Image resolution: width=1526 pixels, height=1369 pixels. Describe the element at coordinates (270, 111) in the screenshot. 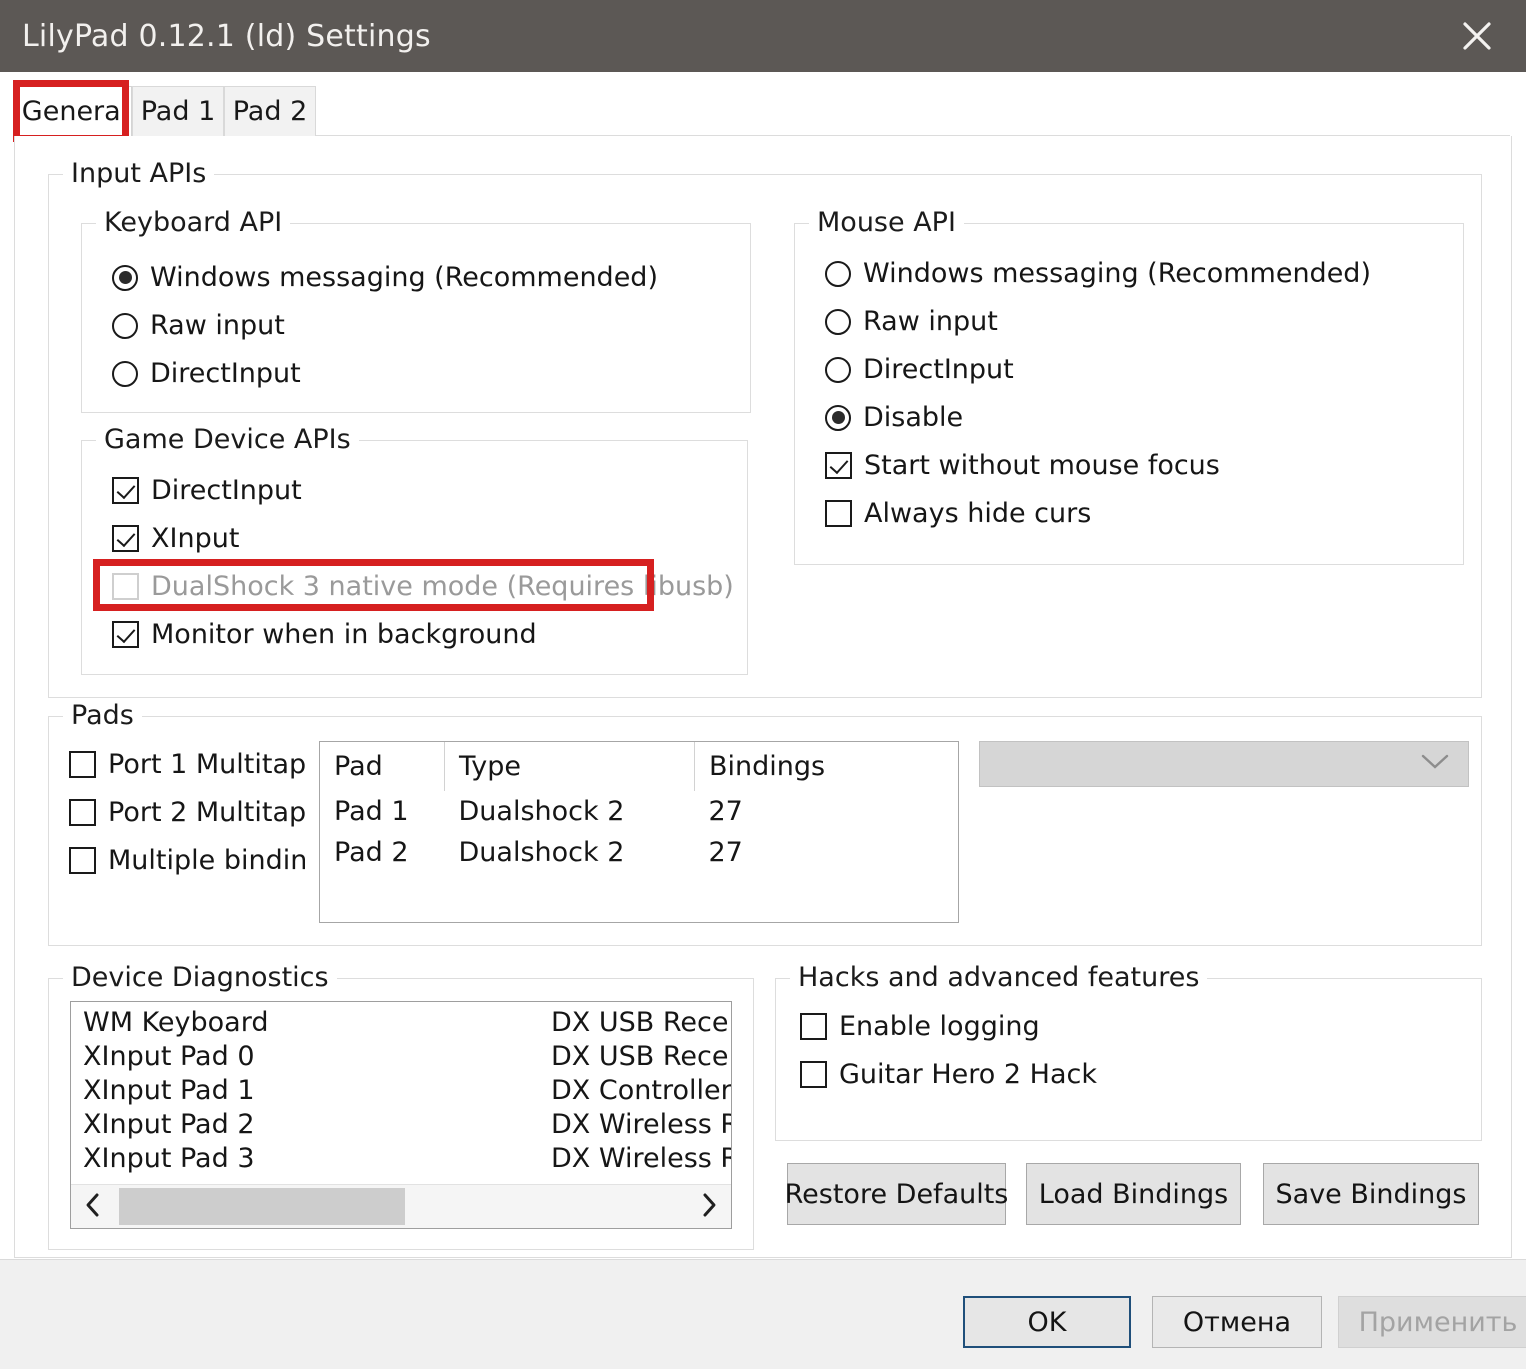

I see `tab-pad-2: Pad 2` at that location.